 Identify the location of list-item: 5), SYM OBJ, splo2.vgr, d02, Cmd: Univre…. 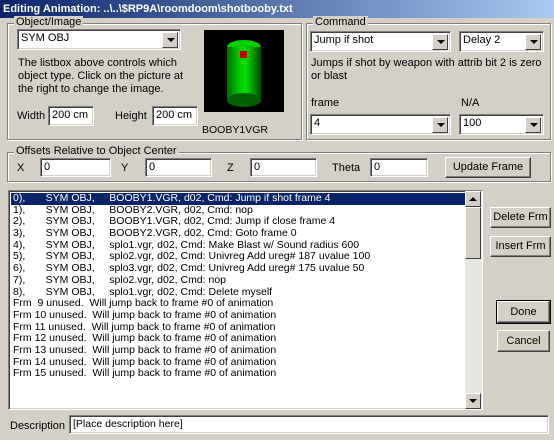
(238, 257).